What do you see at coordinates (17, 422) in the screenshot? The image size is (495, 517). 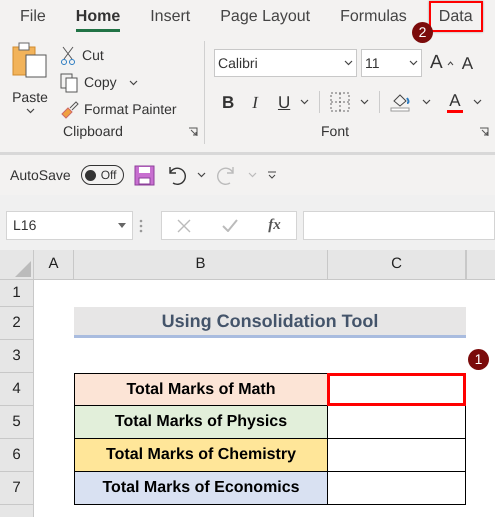 I see `row-header: 5` at bounding box center [17, 422].